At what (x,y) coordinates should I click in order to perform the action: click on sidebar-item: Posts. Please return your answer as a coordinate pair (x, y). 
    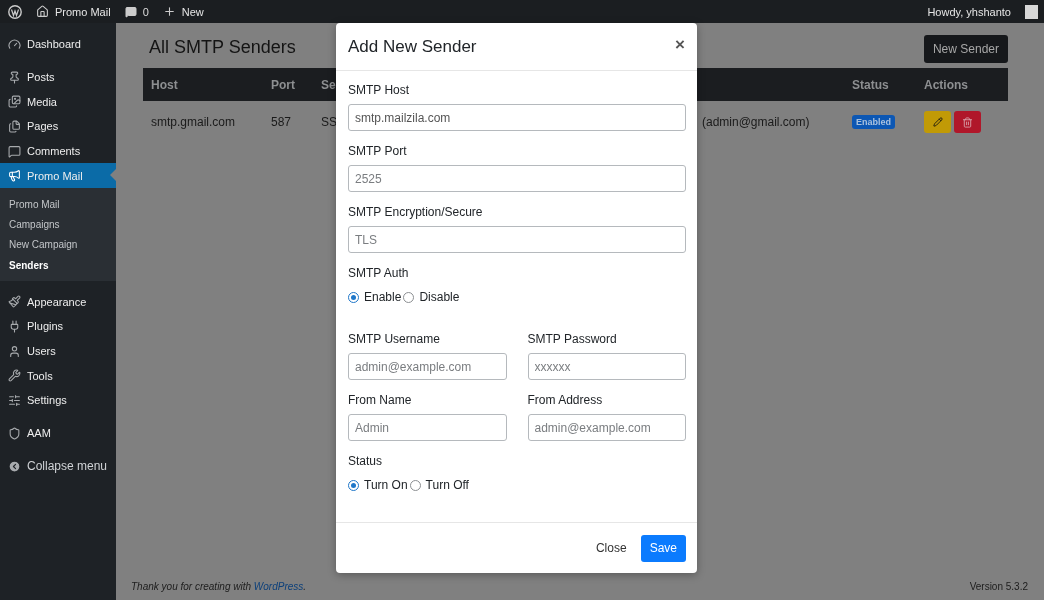
    Looking at the image, I should click on (58, 77).